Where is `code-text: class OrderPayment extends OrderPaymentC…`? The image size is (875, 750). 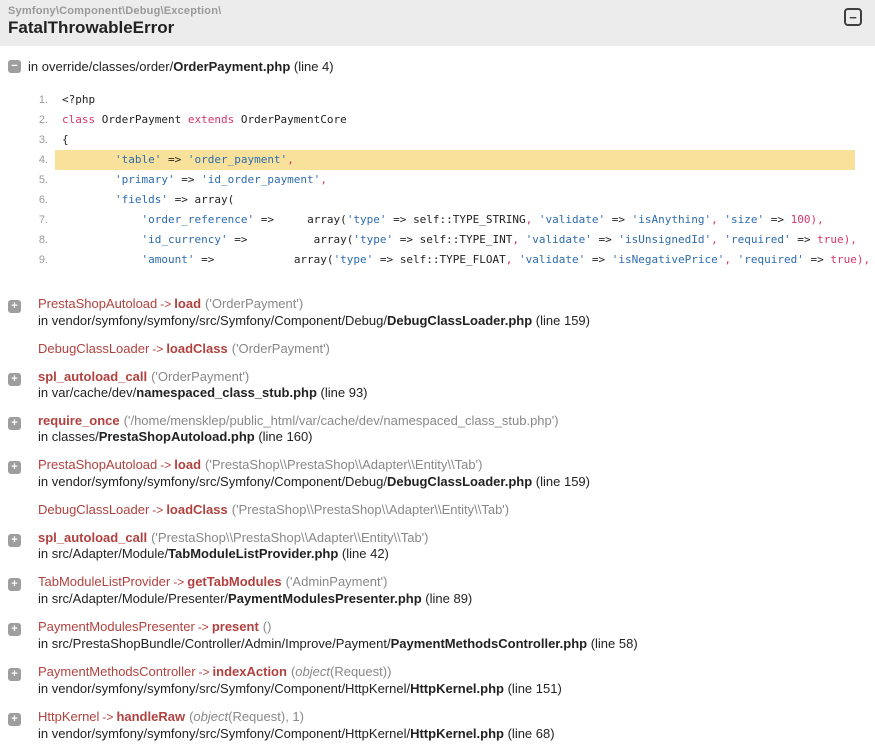
code-text: class OrderPayment extends OrderPaymentC… is located at coordinates (204, 119).